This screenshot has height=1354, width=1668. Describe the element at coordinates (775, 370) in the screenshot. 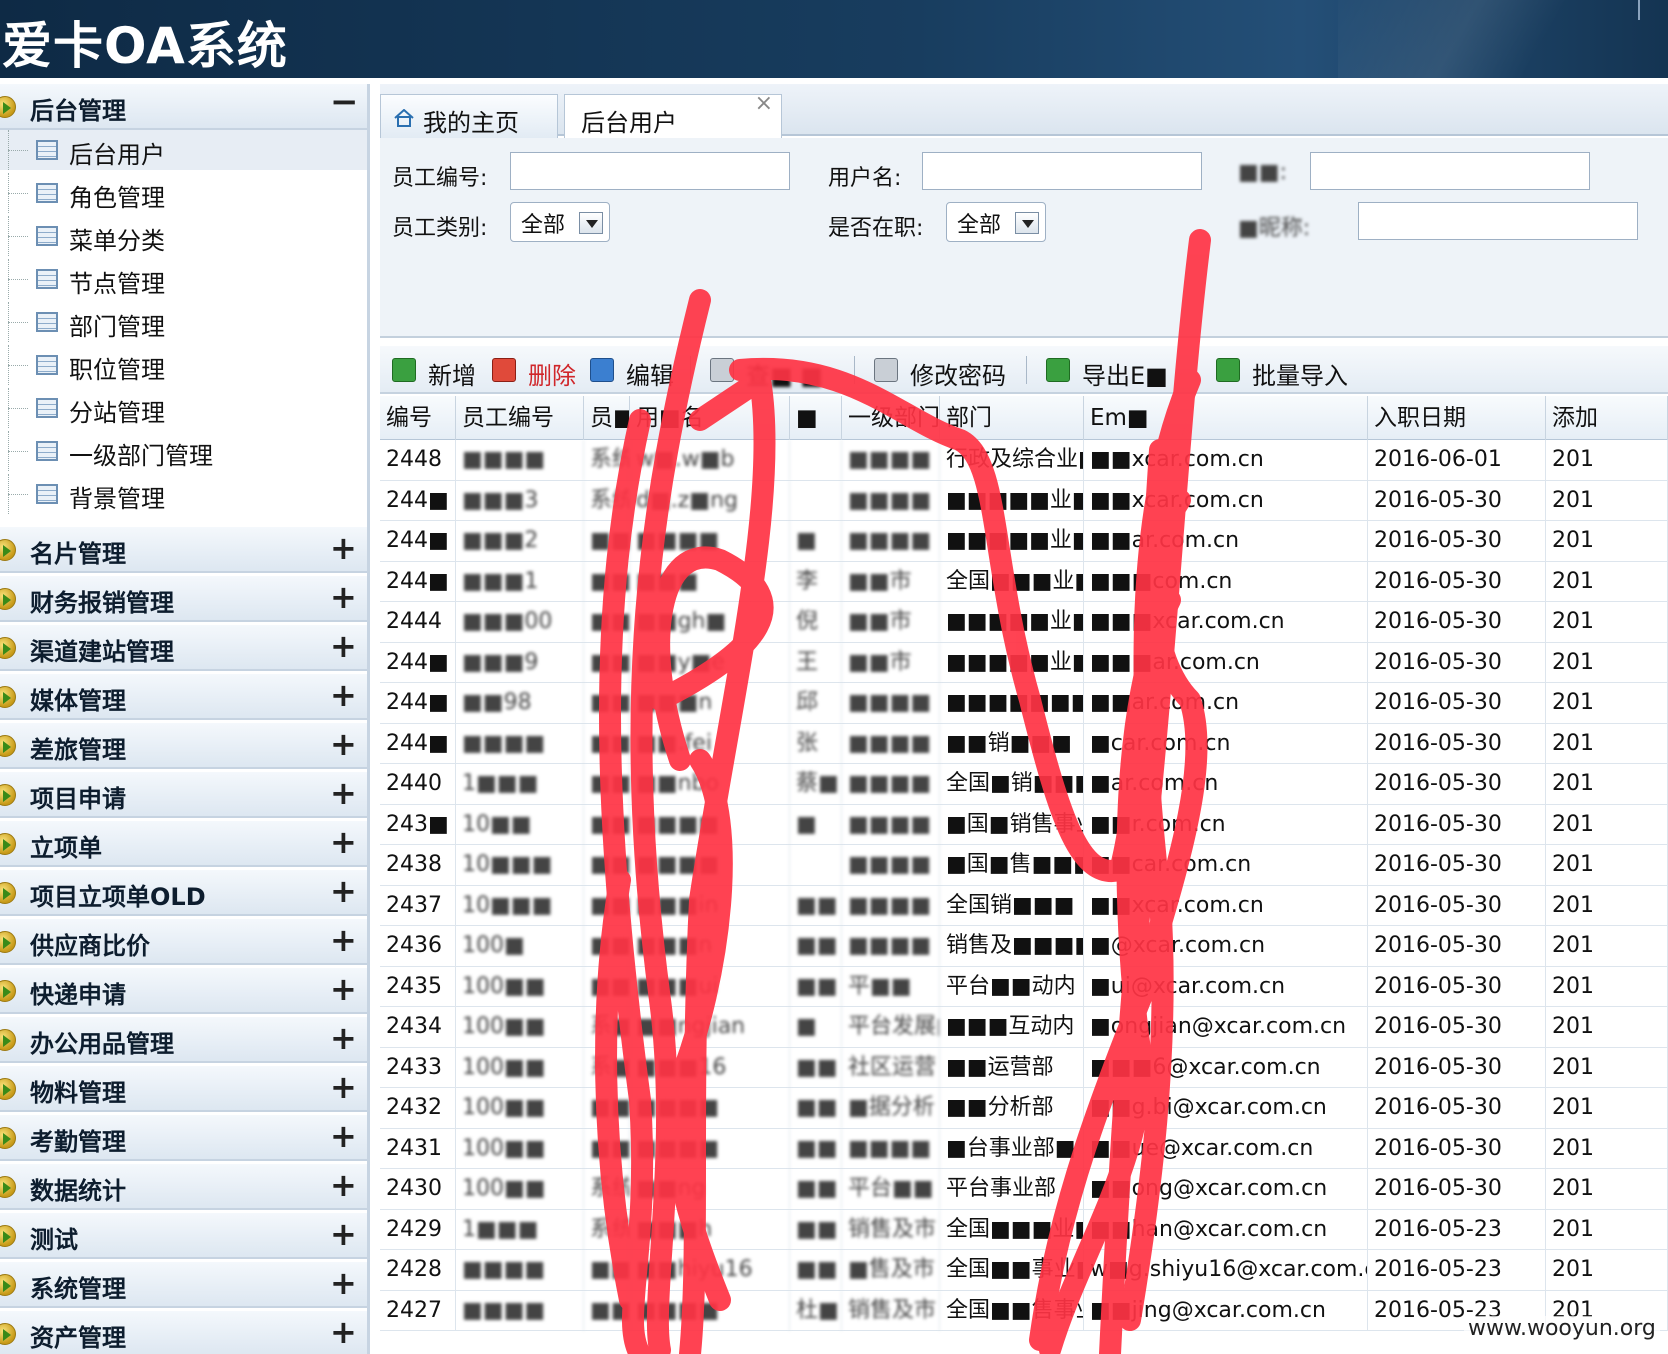

I see `view-button: 查■ ■` at that location.